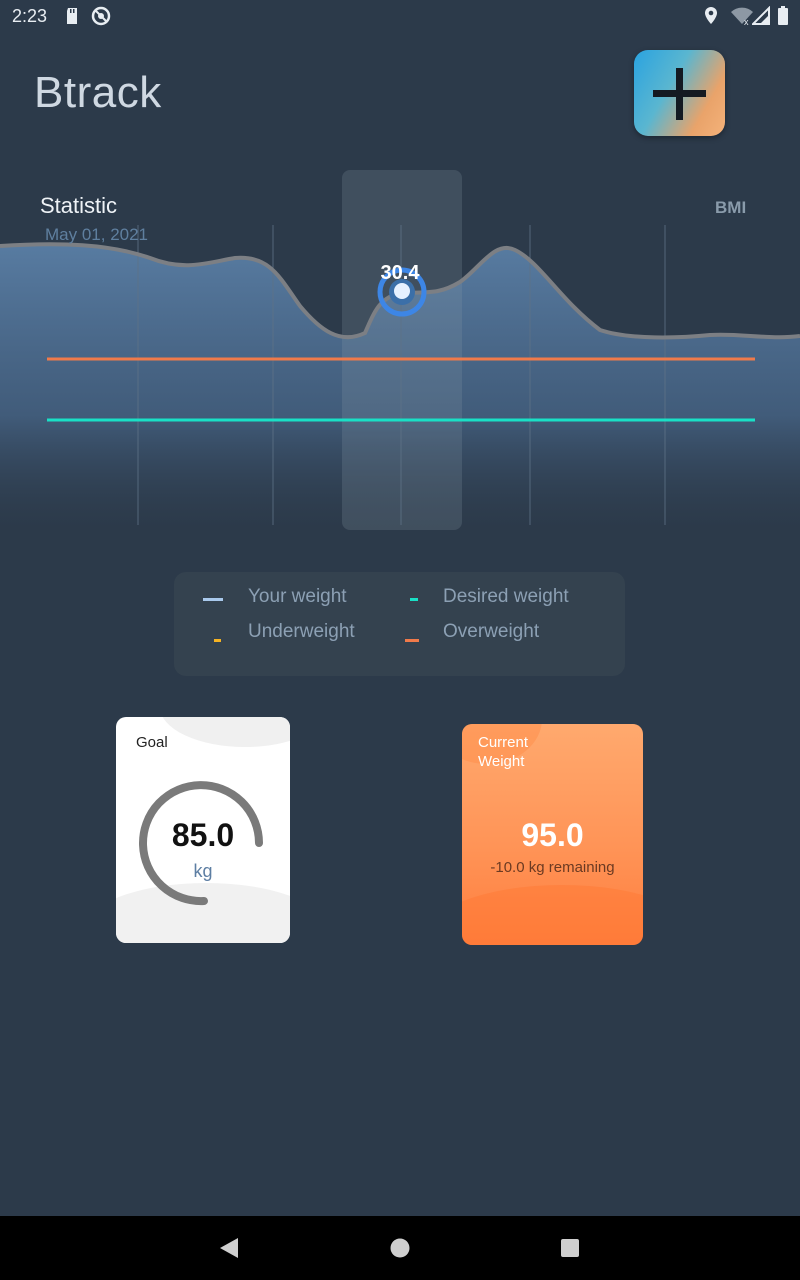 This screenshot has height=1280, width=800. I want to click on goal-value: 85.0, so click(203, 835).